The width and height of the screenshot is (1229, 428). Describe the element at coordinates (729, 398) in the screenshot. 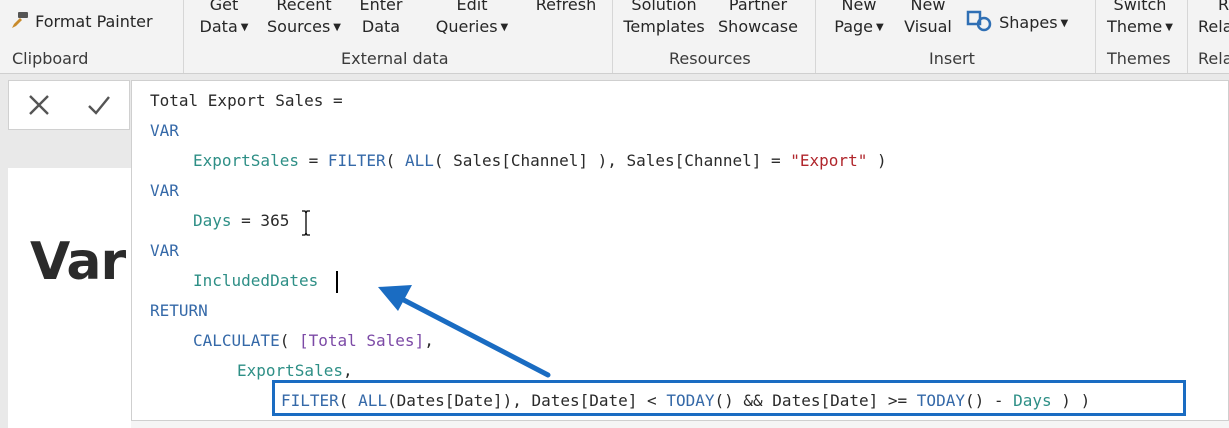

I see `highlight-box` at that location.